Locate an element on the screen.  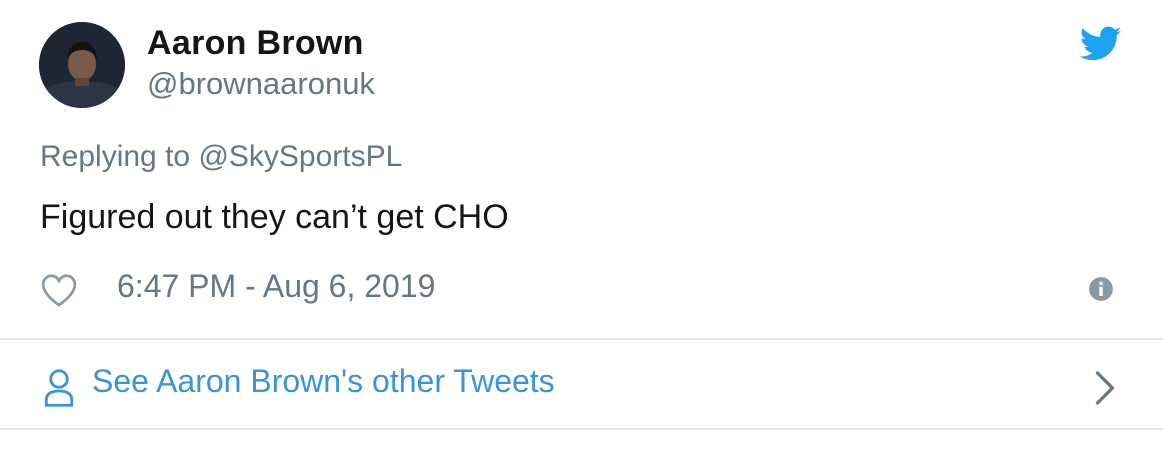
tweet-text: Figured out they can’t get CHO is located at coordinates (274, 217).